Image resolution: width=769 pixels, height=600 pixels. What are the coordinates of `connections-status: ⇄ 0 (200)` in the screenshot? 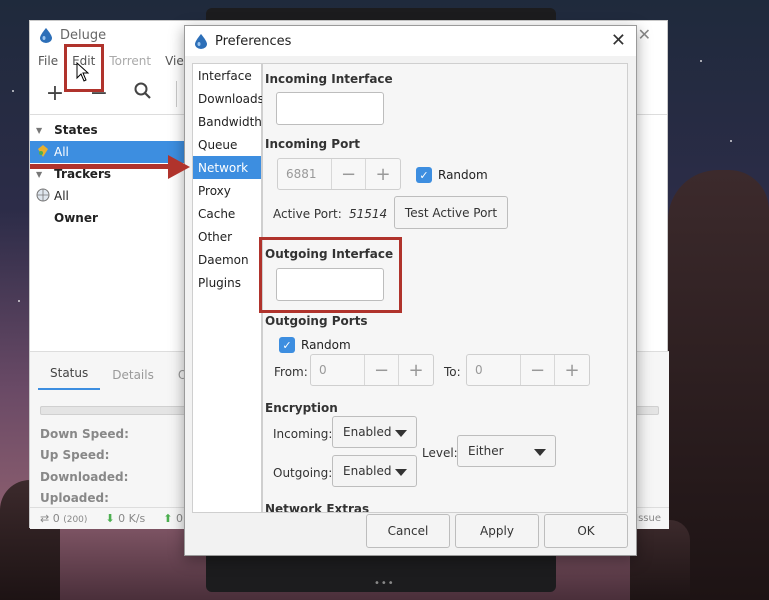 It's located at (63, 518).